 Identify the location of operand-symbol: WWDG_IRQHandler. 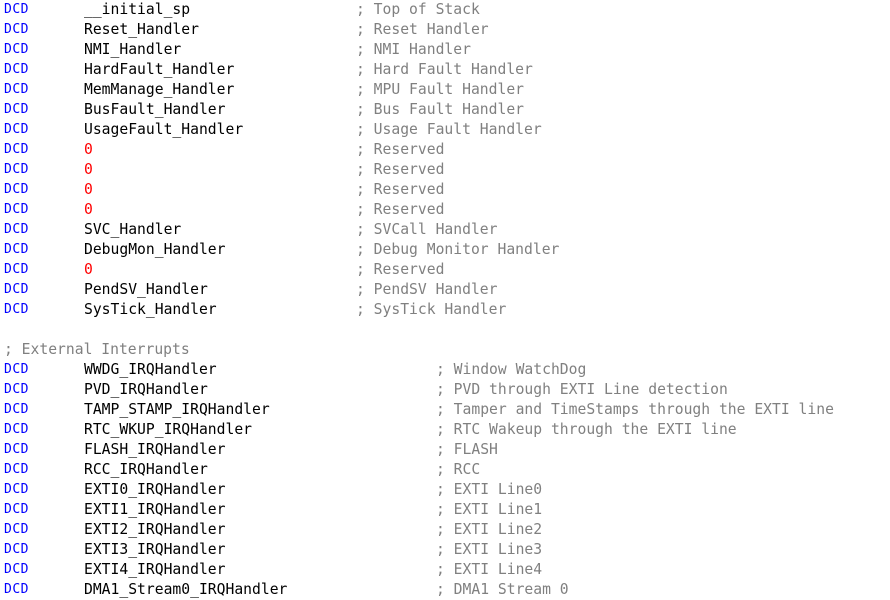
(150, 369).